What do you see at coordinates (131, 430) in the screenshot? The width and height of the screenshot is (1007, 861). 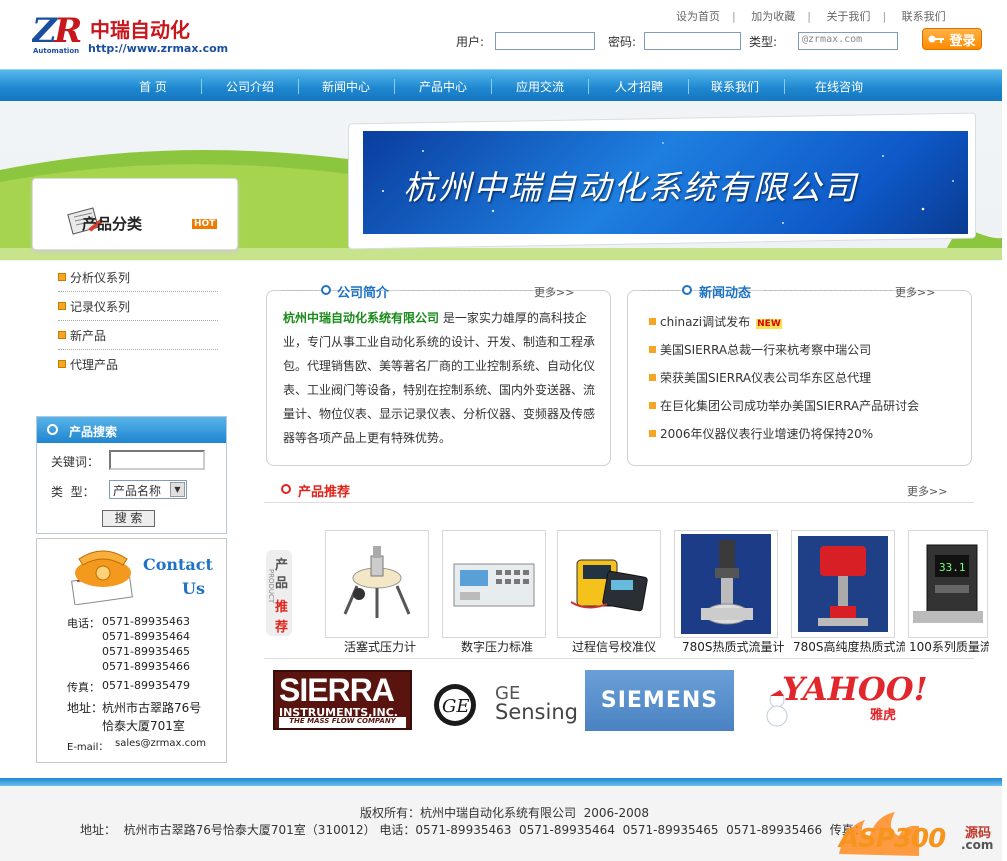 I see `search-header: 产品搜索` at bounding box center [131, 430].